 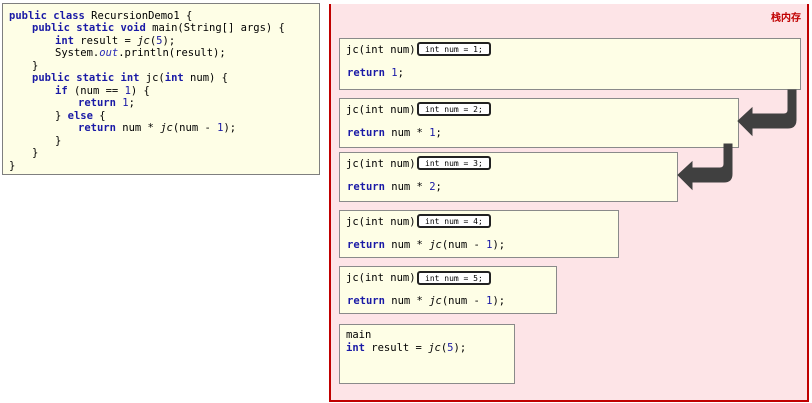 I want to click on return-arrows, so click(x=737, y=140).